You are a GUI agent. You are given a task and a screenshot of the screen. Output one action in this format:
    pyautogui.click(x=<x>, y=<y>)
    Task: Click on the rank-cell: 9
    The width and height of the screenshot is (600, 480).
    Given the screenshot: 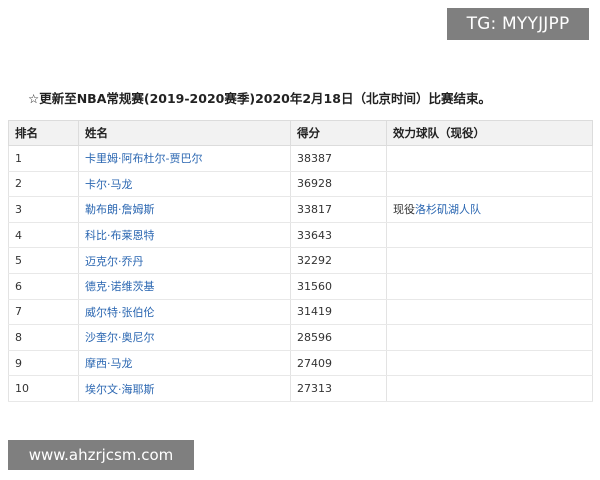 What is the action you would take?
    pyautogui.click(x=43, y=363)
    